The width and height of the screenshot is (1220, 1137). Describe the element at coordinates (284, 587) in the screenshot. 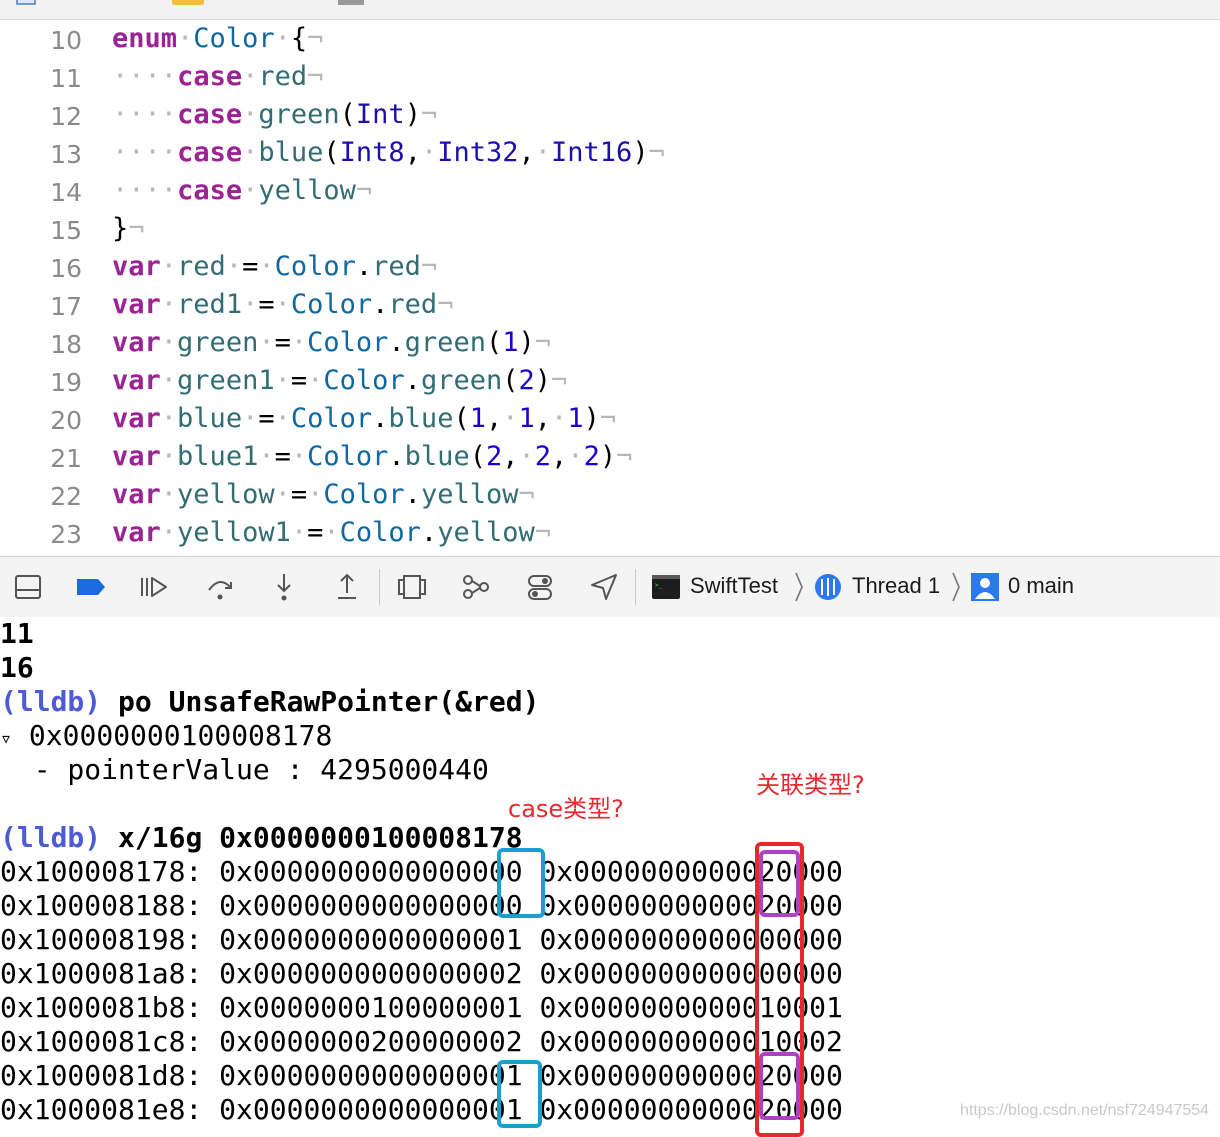

I see `step-into-icon` at that location.